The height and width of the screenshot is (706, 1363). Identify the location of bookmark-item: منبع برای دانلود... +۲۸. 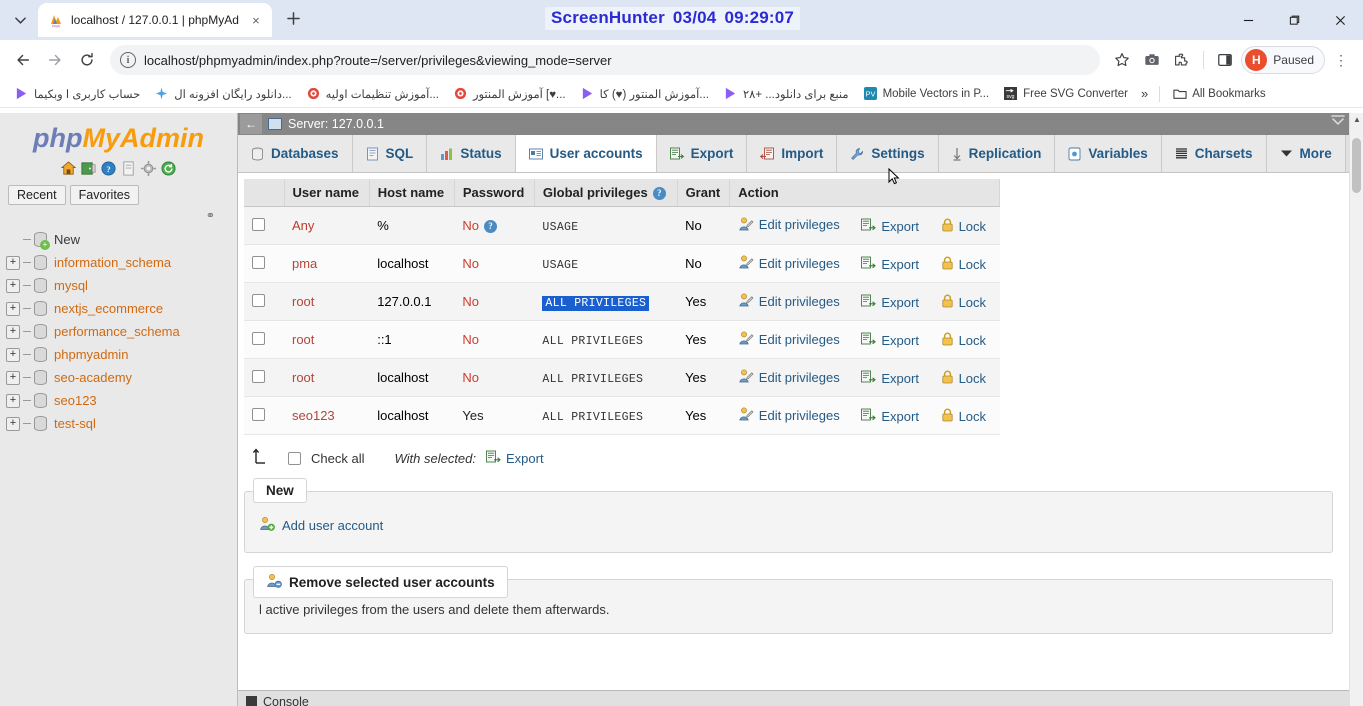
(786, 93).